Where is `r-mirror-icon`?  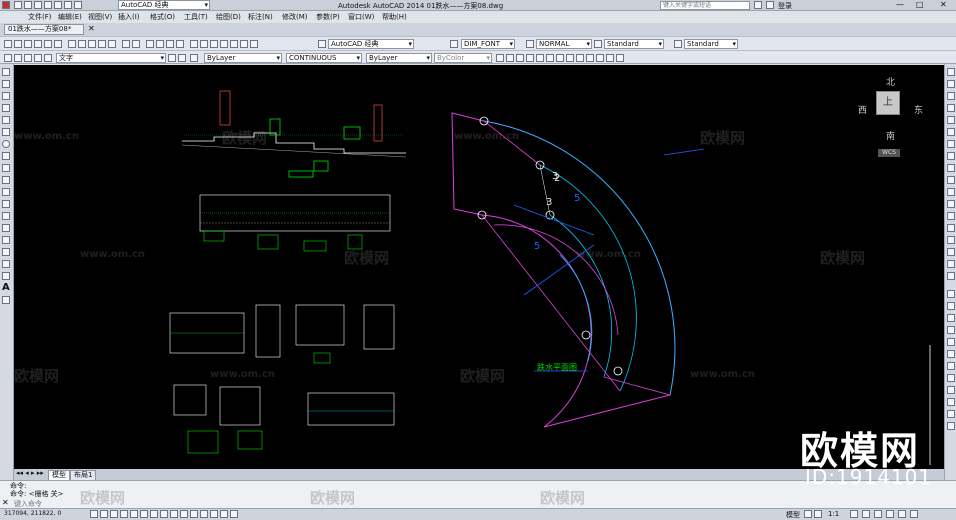
r-mirror-icon is located at coordinates (951, 96).